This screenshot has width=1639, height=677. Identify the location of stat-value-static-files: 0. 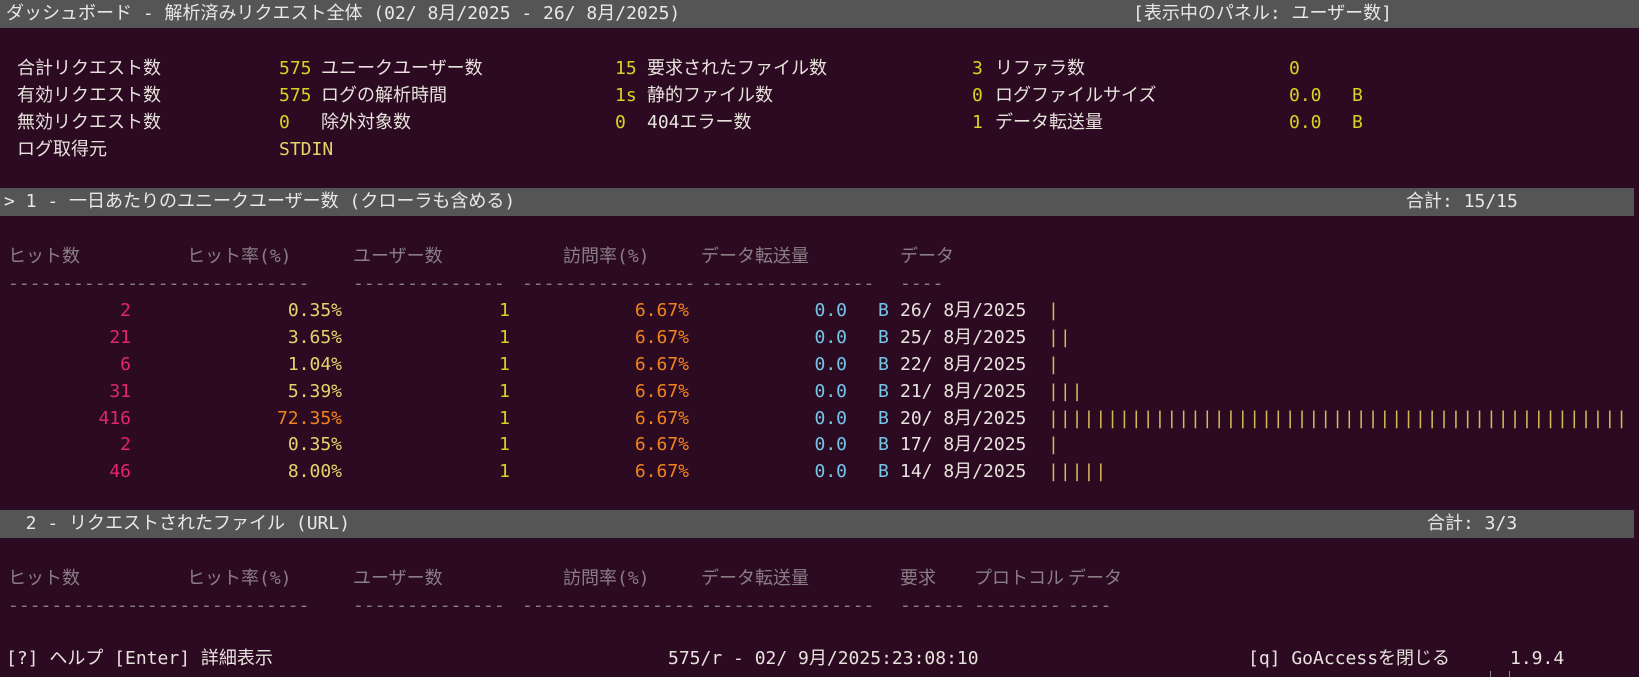
(977, 95).